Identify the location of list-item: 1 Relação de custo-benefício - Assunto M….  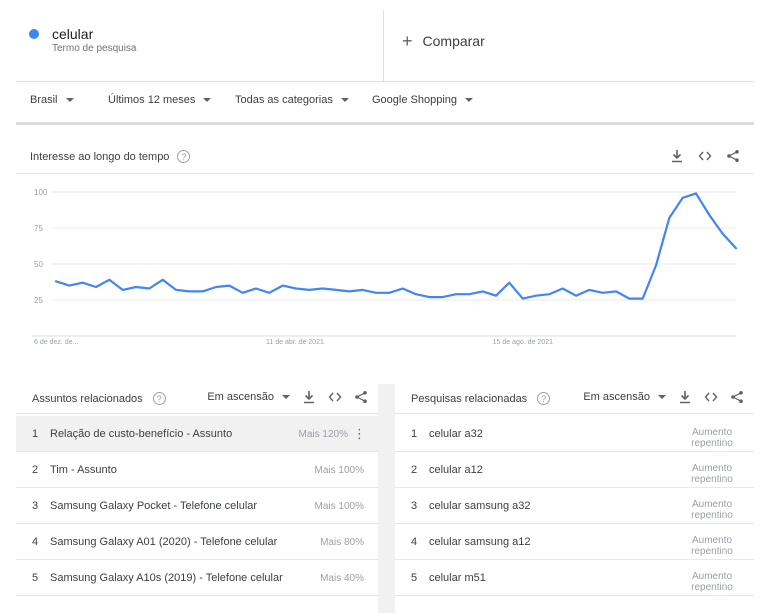
(197, 434).